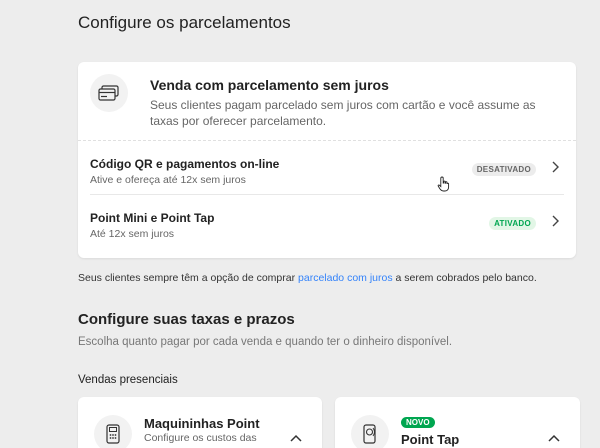  What do you see at coordinates (464, 278) in the screenshot?
I see `footnote-text-after: a serem cobrados pelo banco.` at bounding box center [464, 278].